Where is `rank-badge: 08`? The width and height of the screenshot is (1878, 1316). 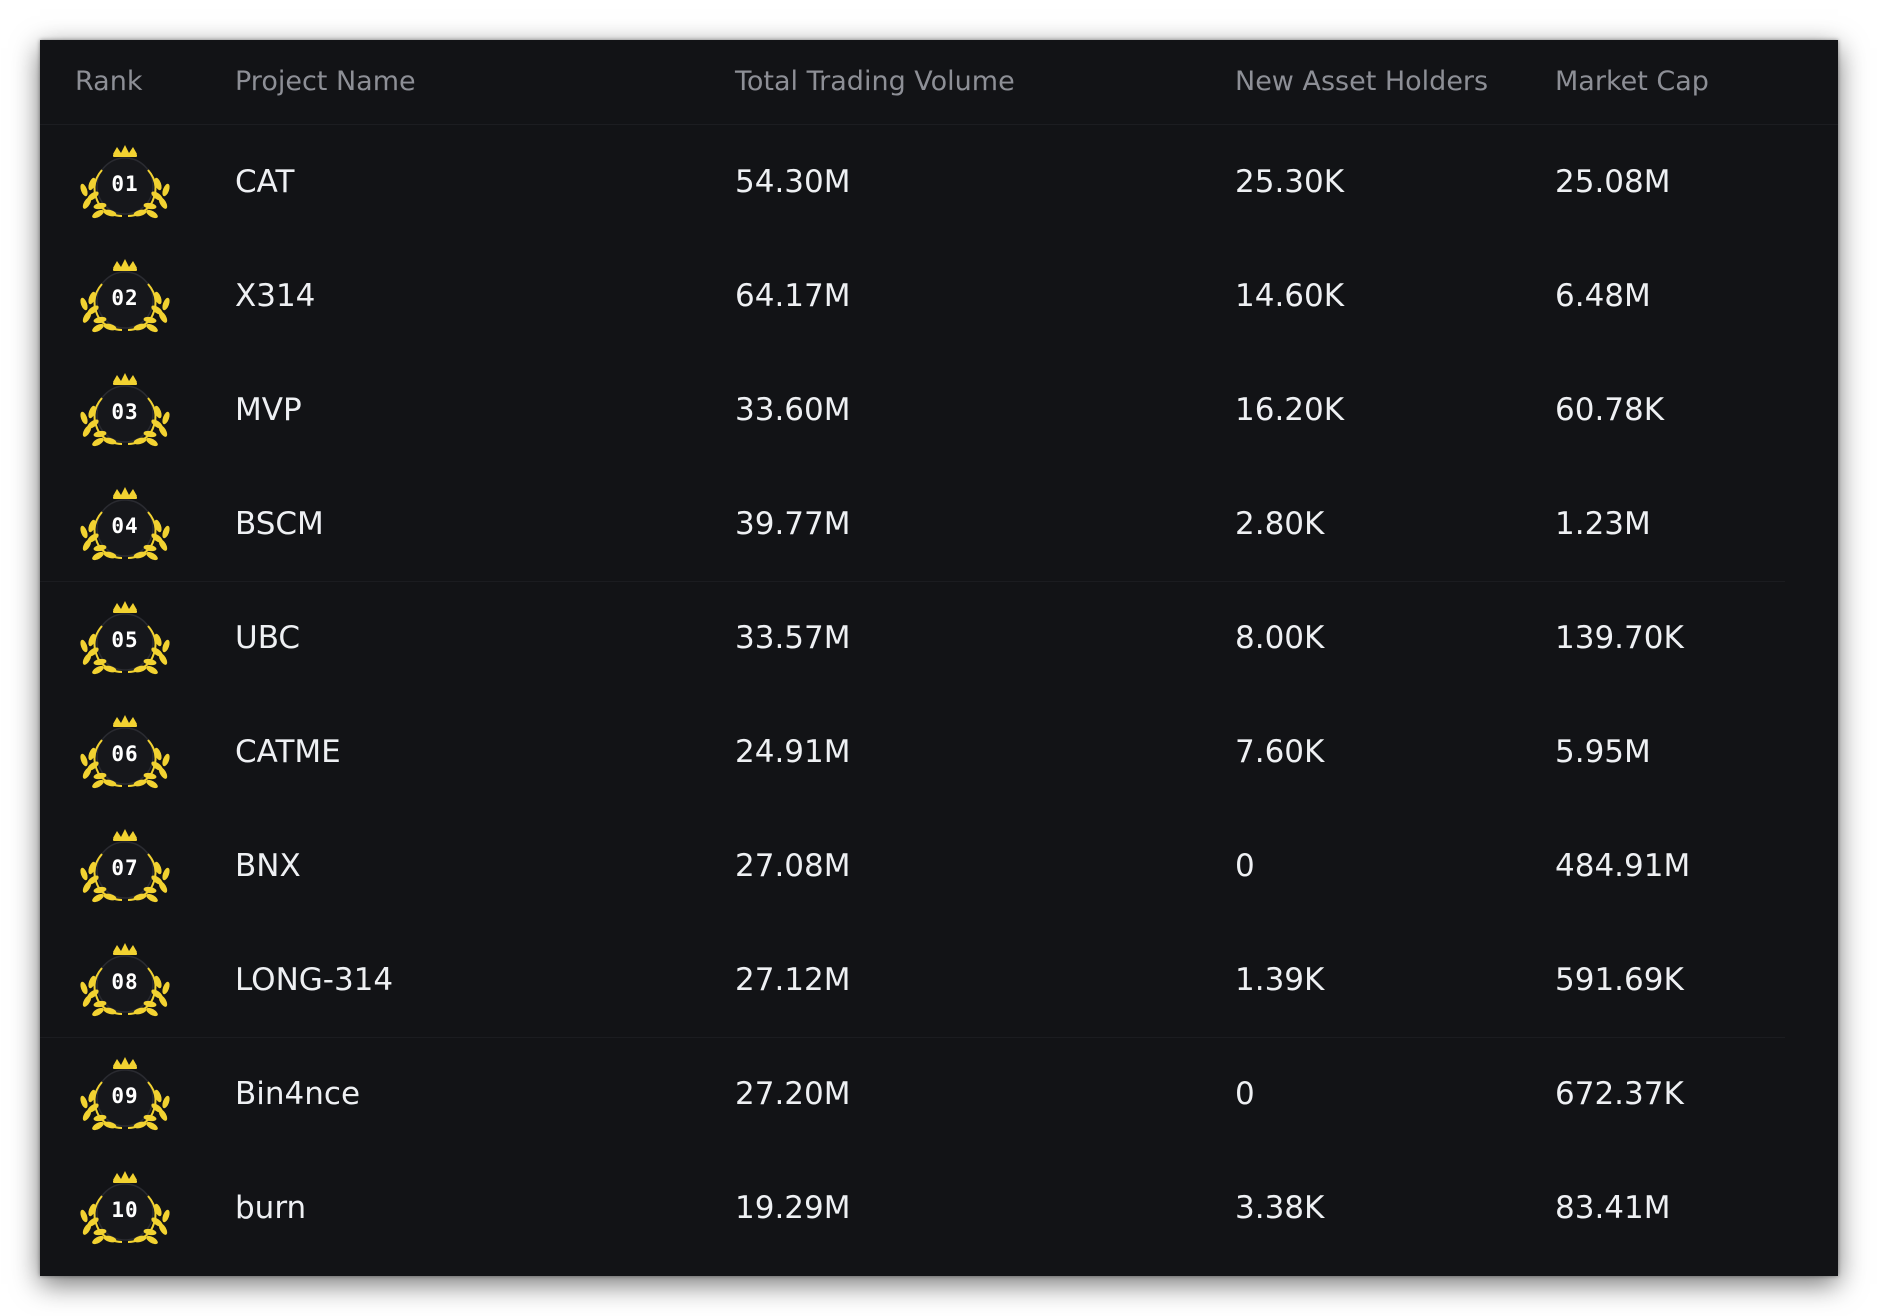
rank-badge: 08 is located at coordinates (125, 981).